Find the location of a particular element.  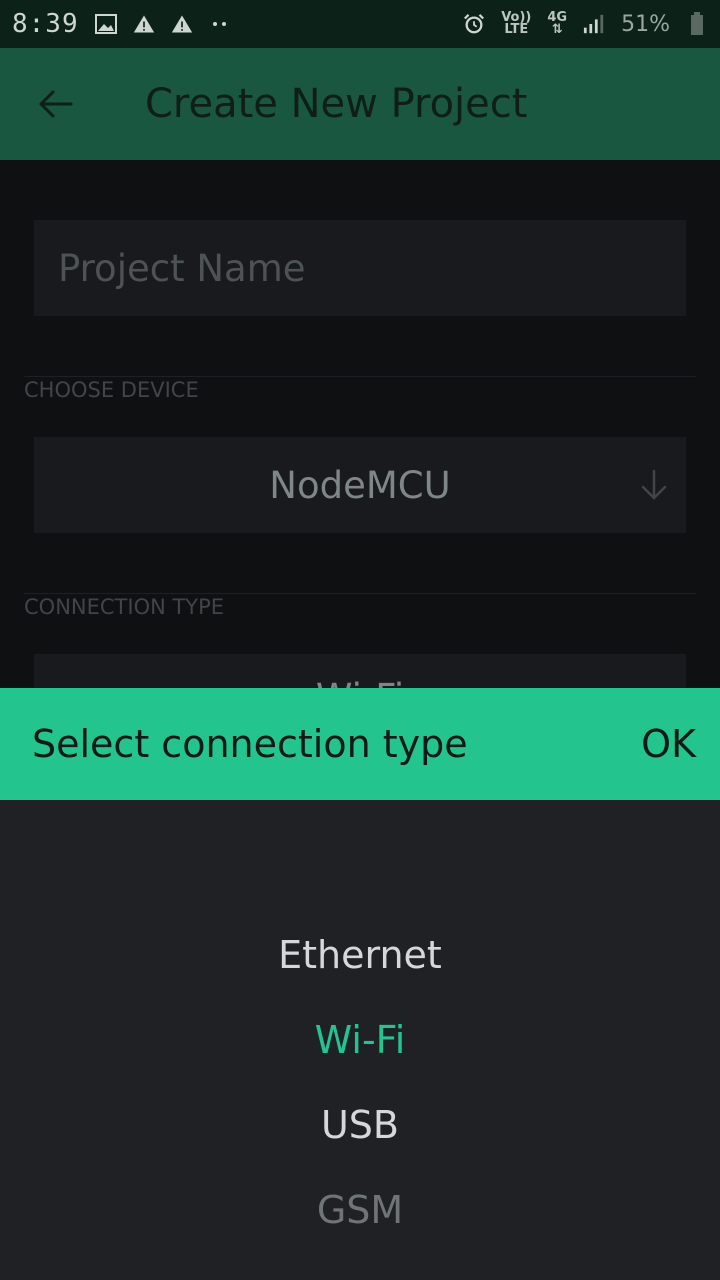

picker-option-gsm: GSM is located at coordinates (360, 1210).